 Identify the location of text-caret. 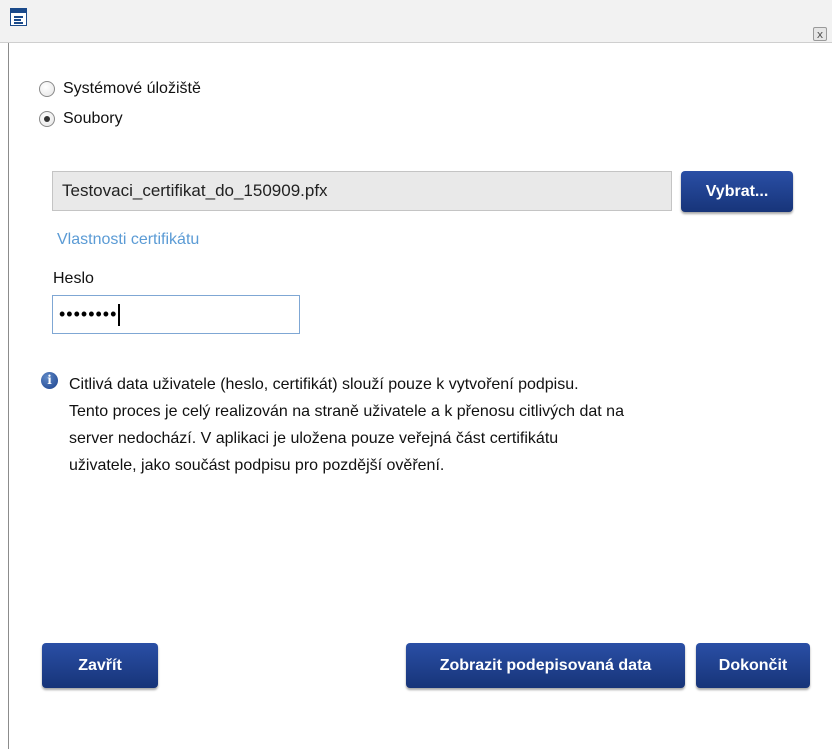
(119, 315).